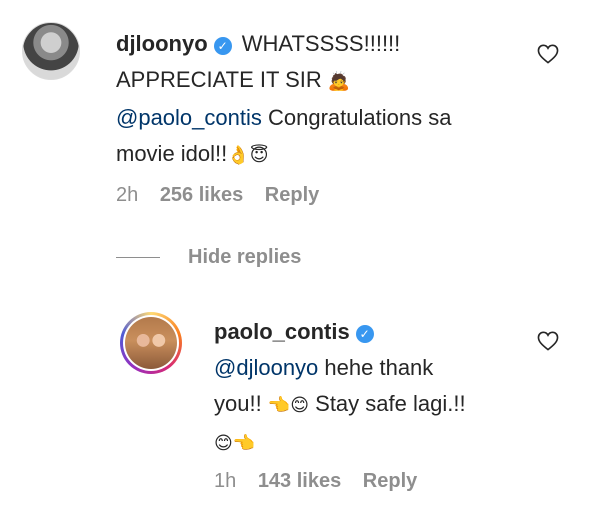  Describe the element at coordinates (51, 51) in the screenshot. I see `avatar-djloonyo` at that location.